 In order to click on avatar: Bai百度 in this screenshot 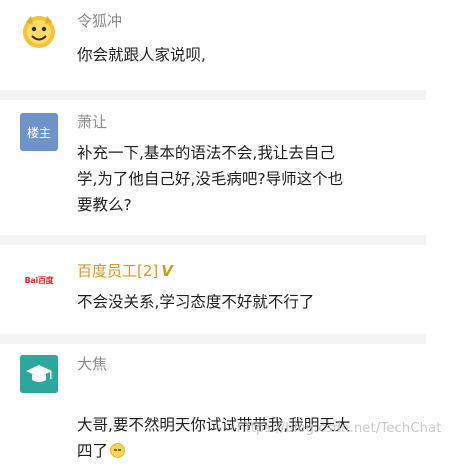, I will do `click(39, 280)`.